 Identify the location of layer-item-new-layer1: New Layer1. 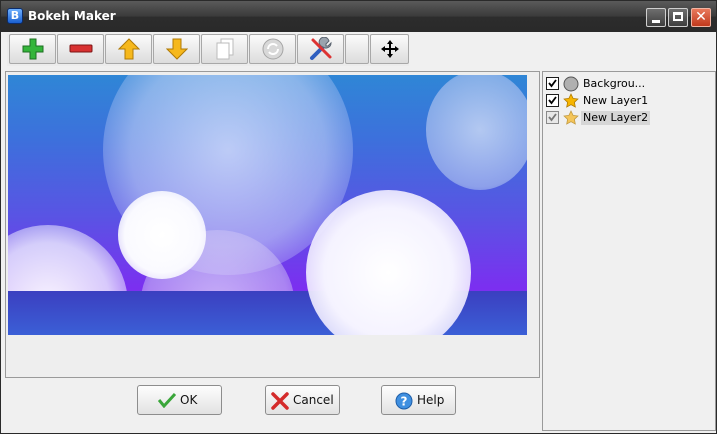
(630, 101).